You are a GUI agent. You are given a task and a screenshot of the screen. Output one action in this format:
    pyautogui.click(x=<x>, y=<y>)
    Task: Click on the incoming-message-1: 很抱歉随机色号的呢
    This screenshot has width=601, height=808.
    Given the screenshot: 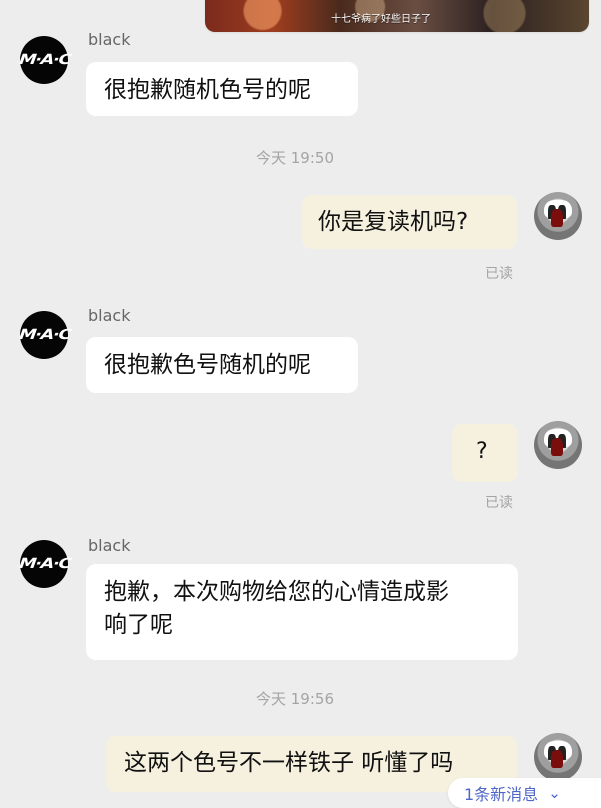 What is the action you would take?
    pyautogui.click(x=222, y=89)
    